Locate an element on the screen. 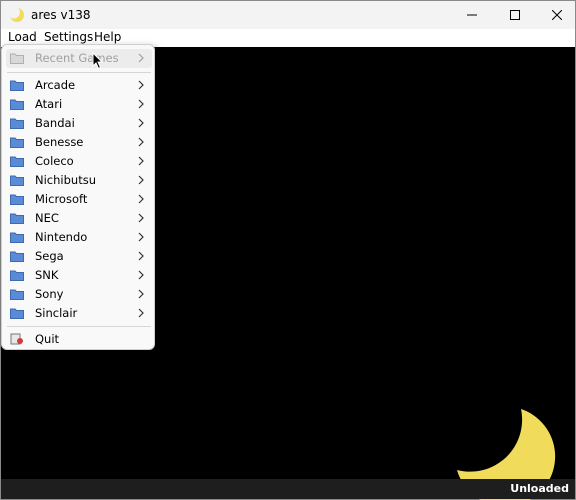 This screenshot has width=576, height=500. menu-item-sinclair: Sinclair is located at coordinates (79, 313).